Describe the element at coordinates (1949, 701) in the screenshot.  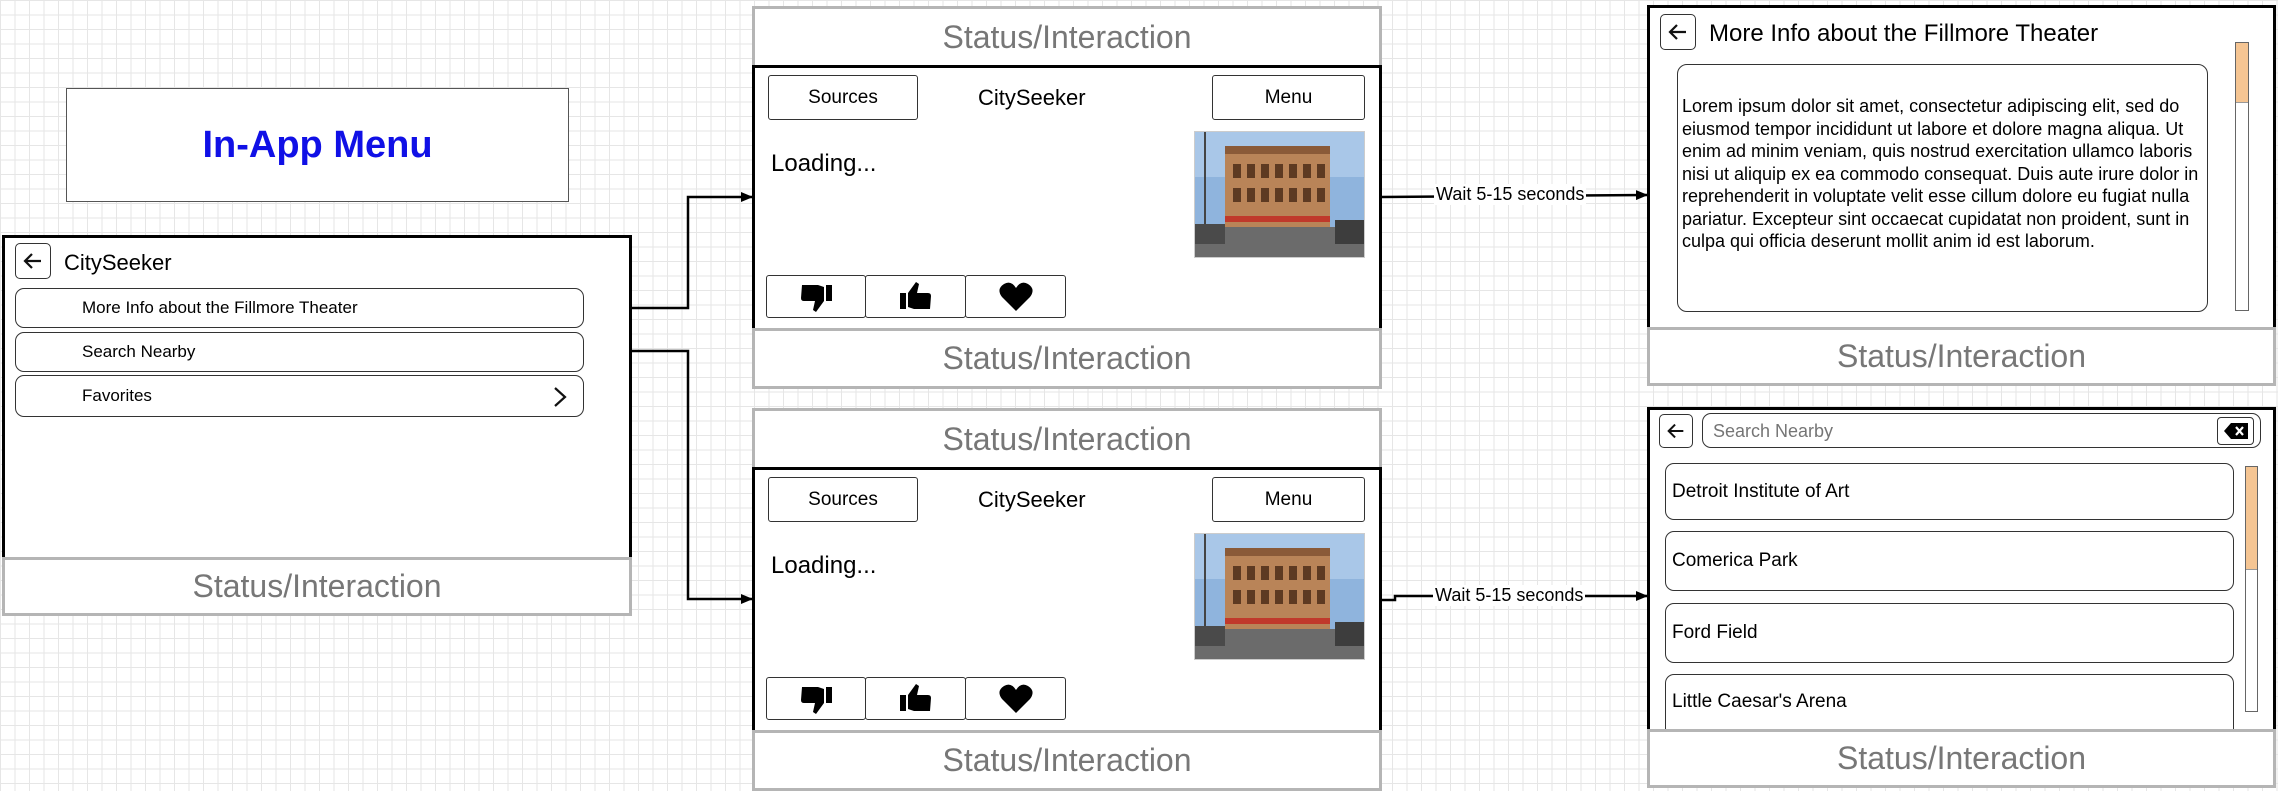
I see `result-item: Little Caesar's Arena` at that location.